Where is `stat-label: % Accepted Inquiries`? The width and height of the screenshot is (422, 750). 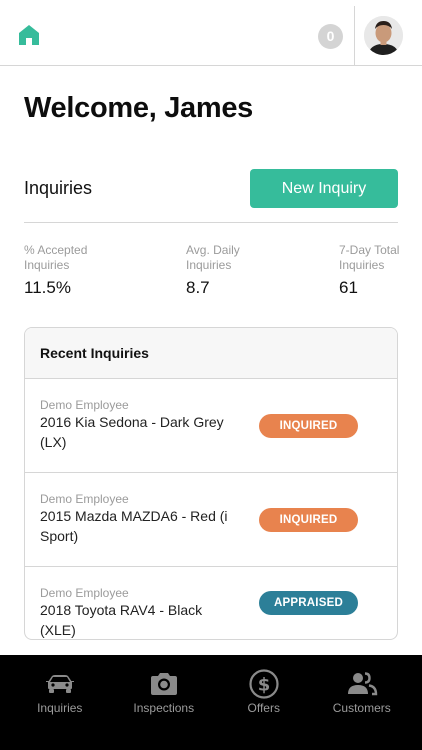 stat-label: % Accepted Inquiries is located at coordinates (56, 257).